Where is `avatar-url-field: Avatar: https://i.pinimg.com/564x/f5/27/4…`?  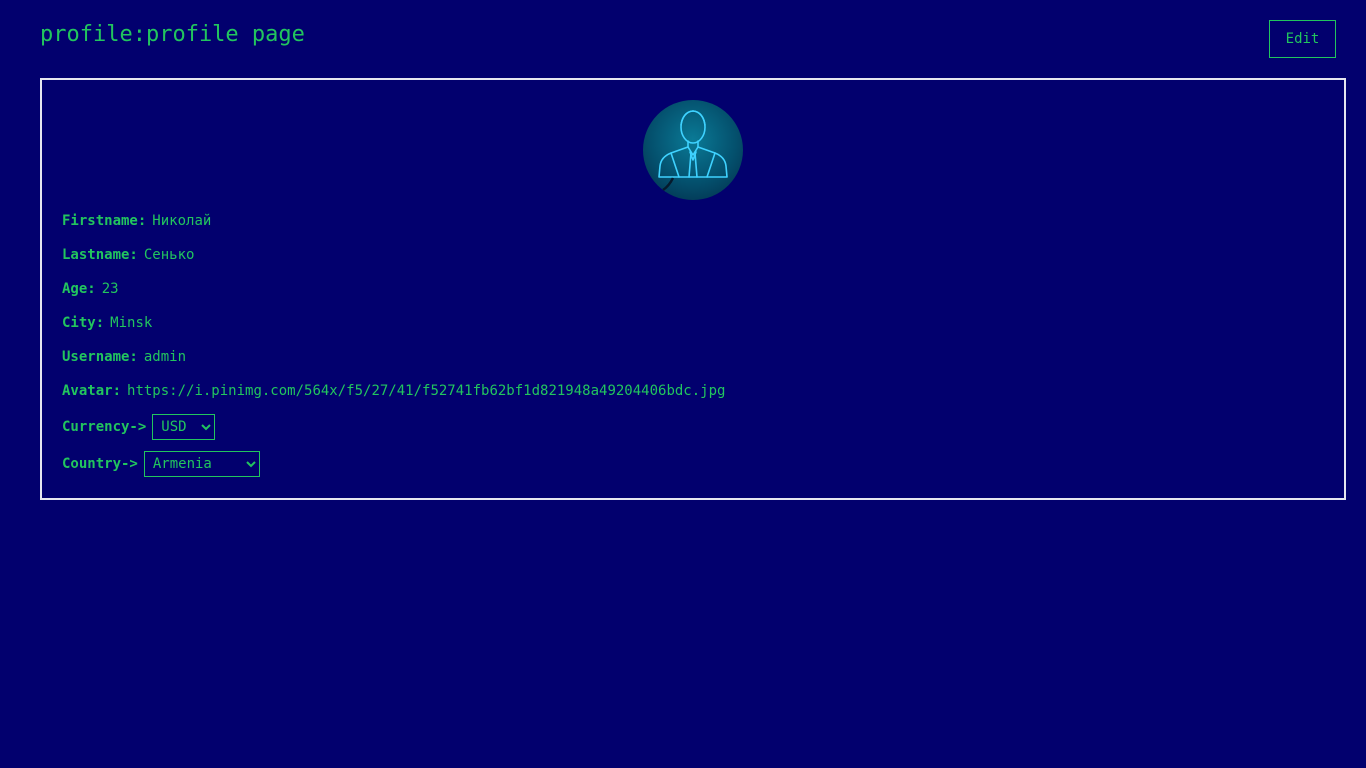
avatar-url-field: Avatar: https://i.pinimg.com/564x/f5/27/4… is located at coordinates (393, 391).